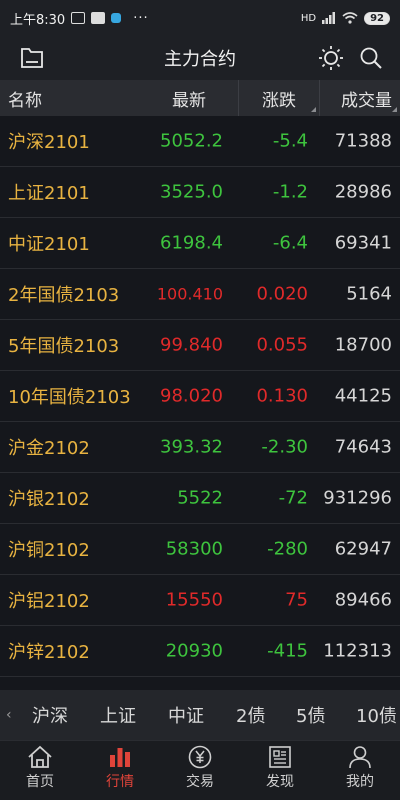 This screenshot has width=400, height=800. Describe the element at coordinates (357, 651) in the screenshot. I see `contract-volume: 112313` at that location.